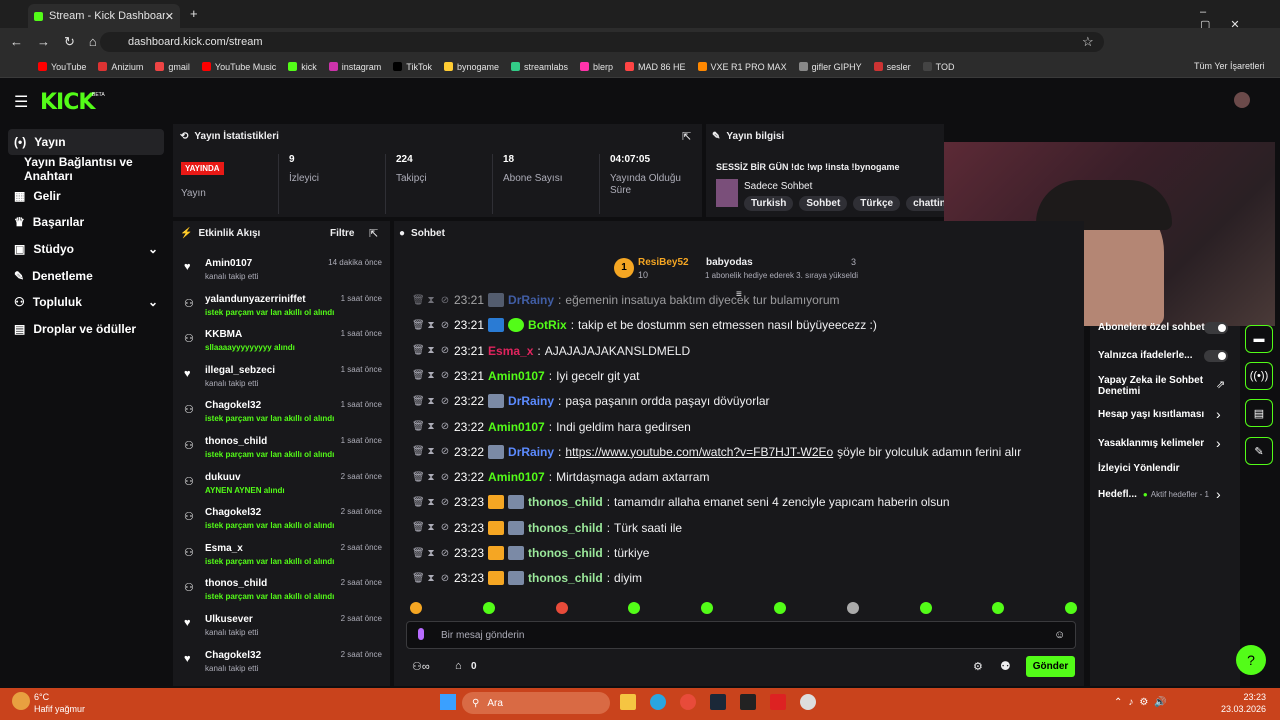 The width and height of the screenshot is (1280, 720). What do you see at coordinates (551, 351) in the screenshot?
I see `chat-message: 🗑 ⧗ ⊘ 23:21 Esma_x: AJAJAJAJAKANSLDMELD` at bounding box center [551, 351].